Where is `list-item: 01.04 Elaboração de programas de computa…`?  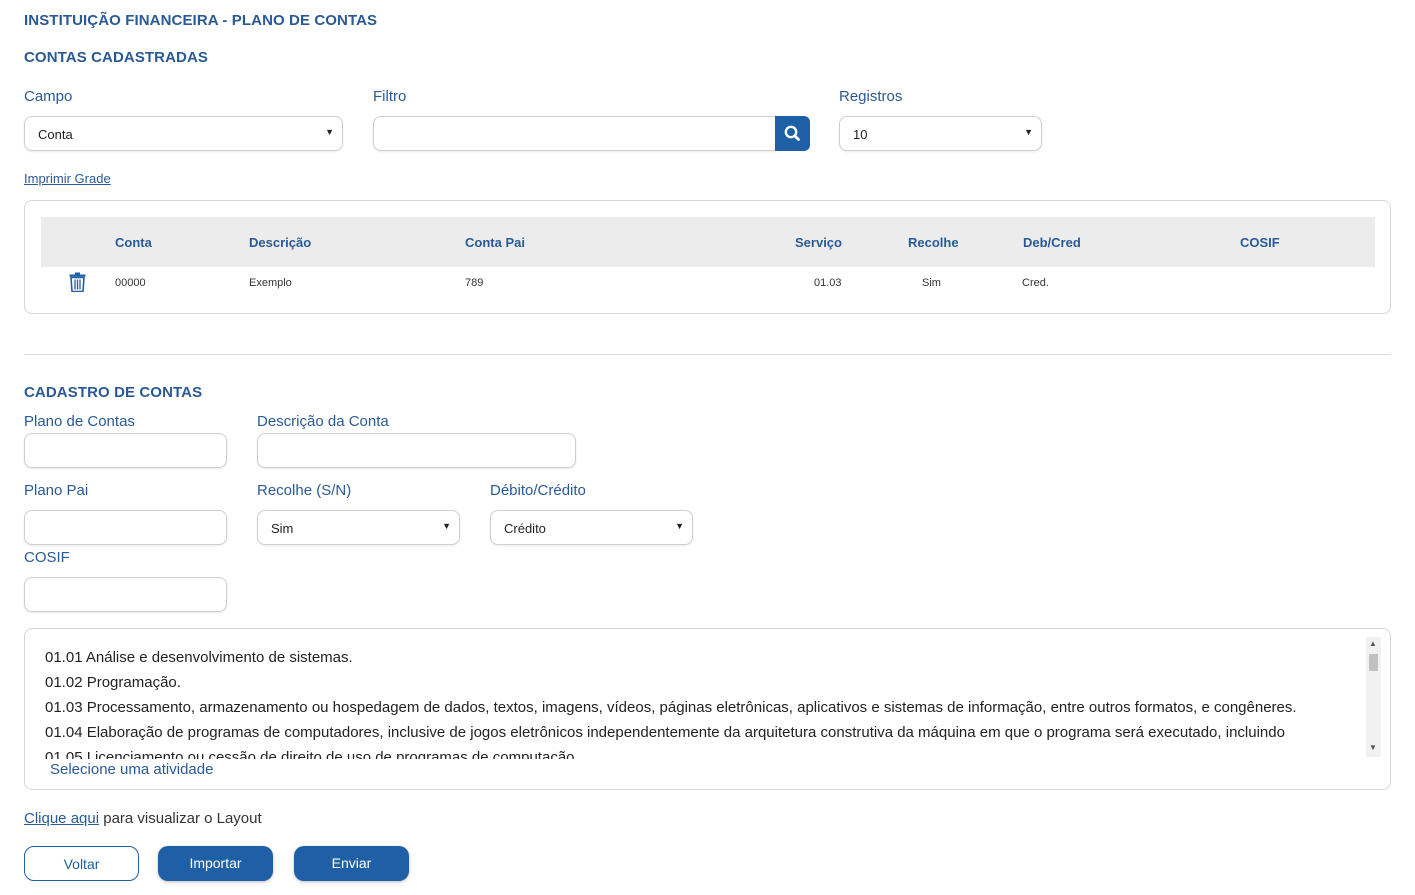
list-item: 01.04 Elaboração de programas de computa… is located at coordinates (706, 732).